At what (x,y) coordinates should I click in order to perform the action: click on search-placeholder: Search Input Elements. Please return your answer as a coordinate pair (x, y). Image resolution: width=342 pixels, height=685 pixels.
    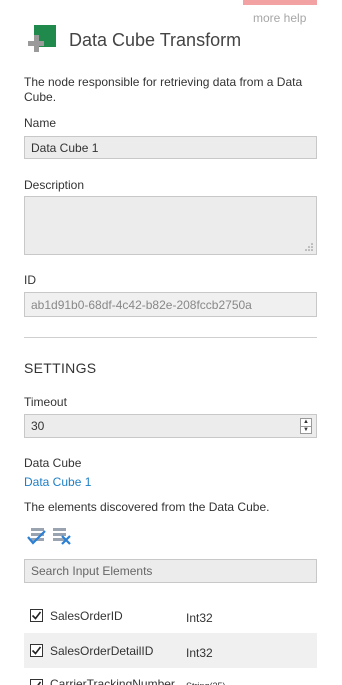
    Looking at the image, I should click on (92, 571).